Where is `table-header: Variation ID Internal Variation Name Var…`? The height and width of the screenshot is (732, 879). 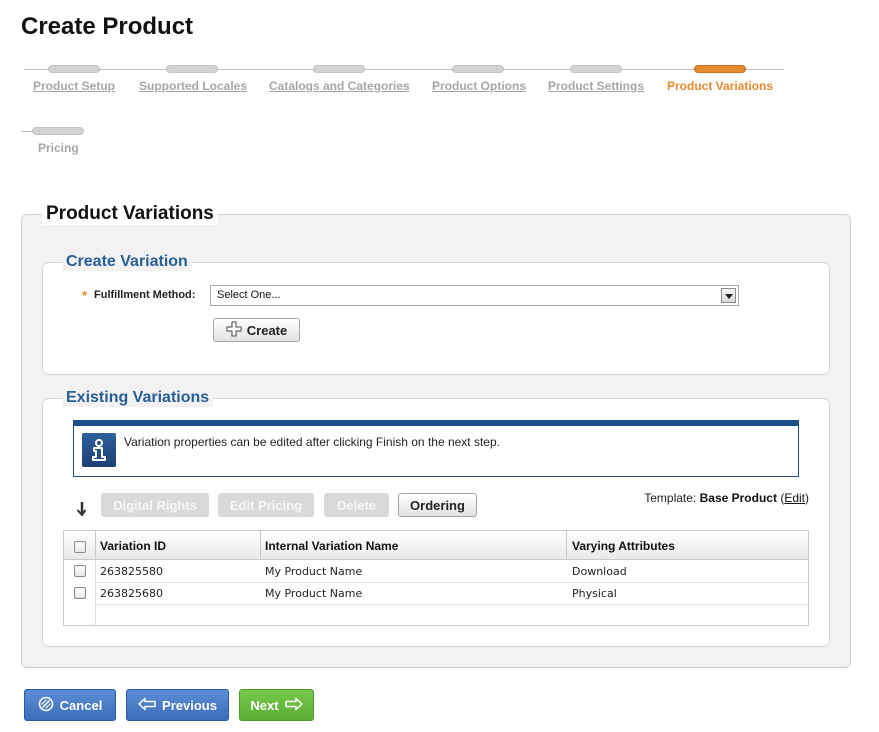
table-header: Variation ID Internal Variation Name Var… is located at coordinates (436, 545).